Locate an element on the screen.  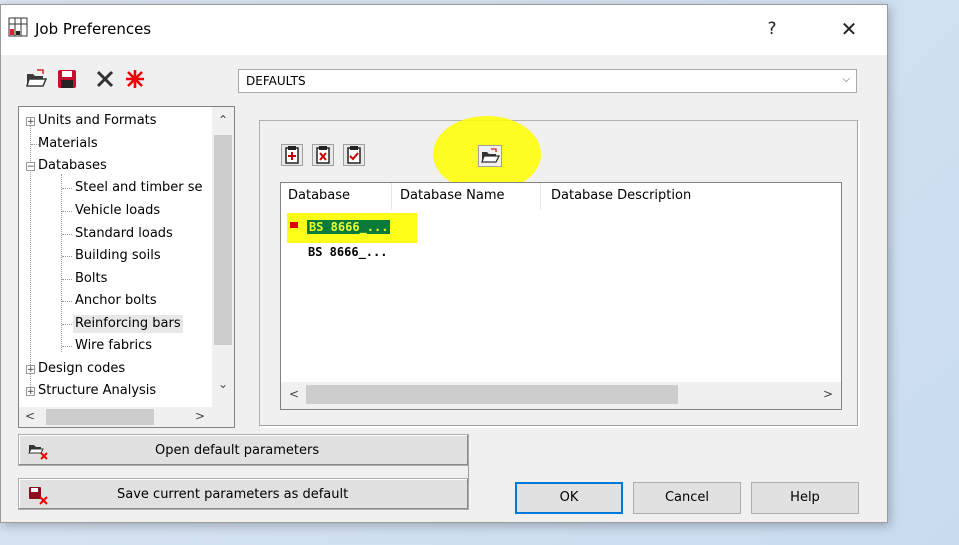
title-bar: Job Preferences ? ✕ is located at coordinates (444, 30).